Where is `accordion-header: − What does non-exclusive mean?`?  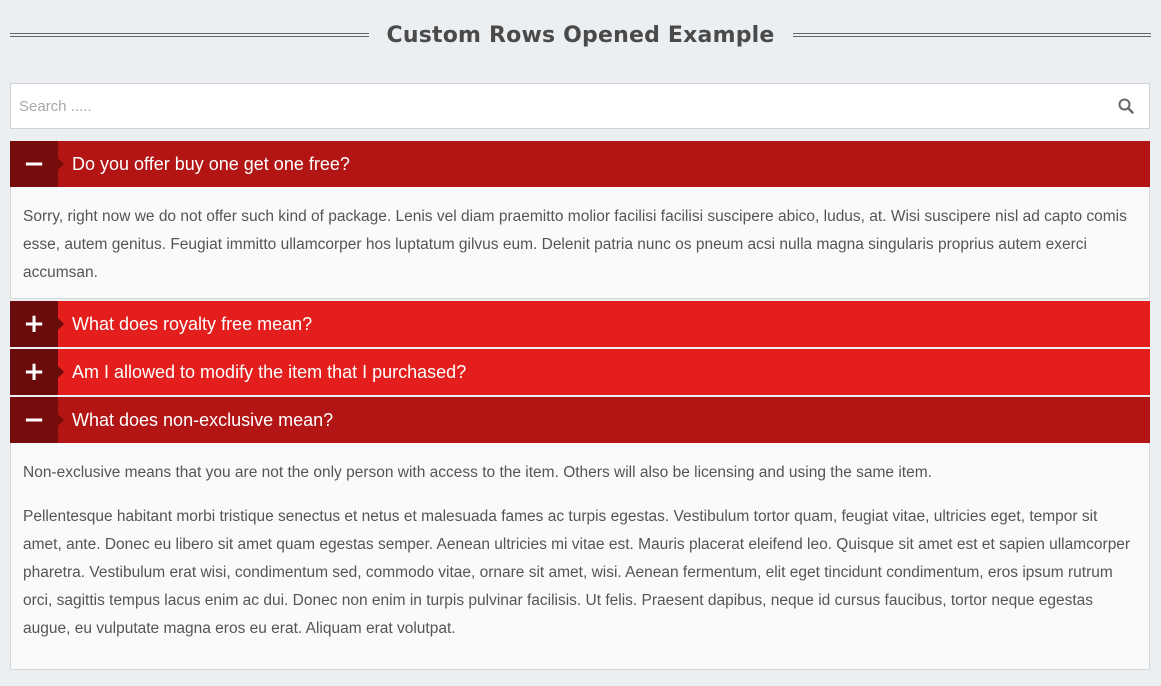
accordion-header: − What does non-exclusive mean? is located at coordinates (580, 420).